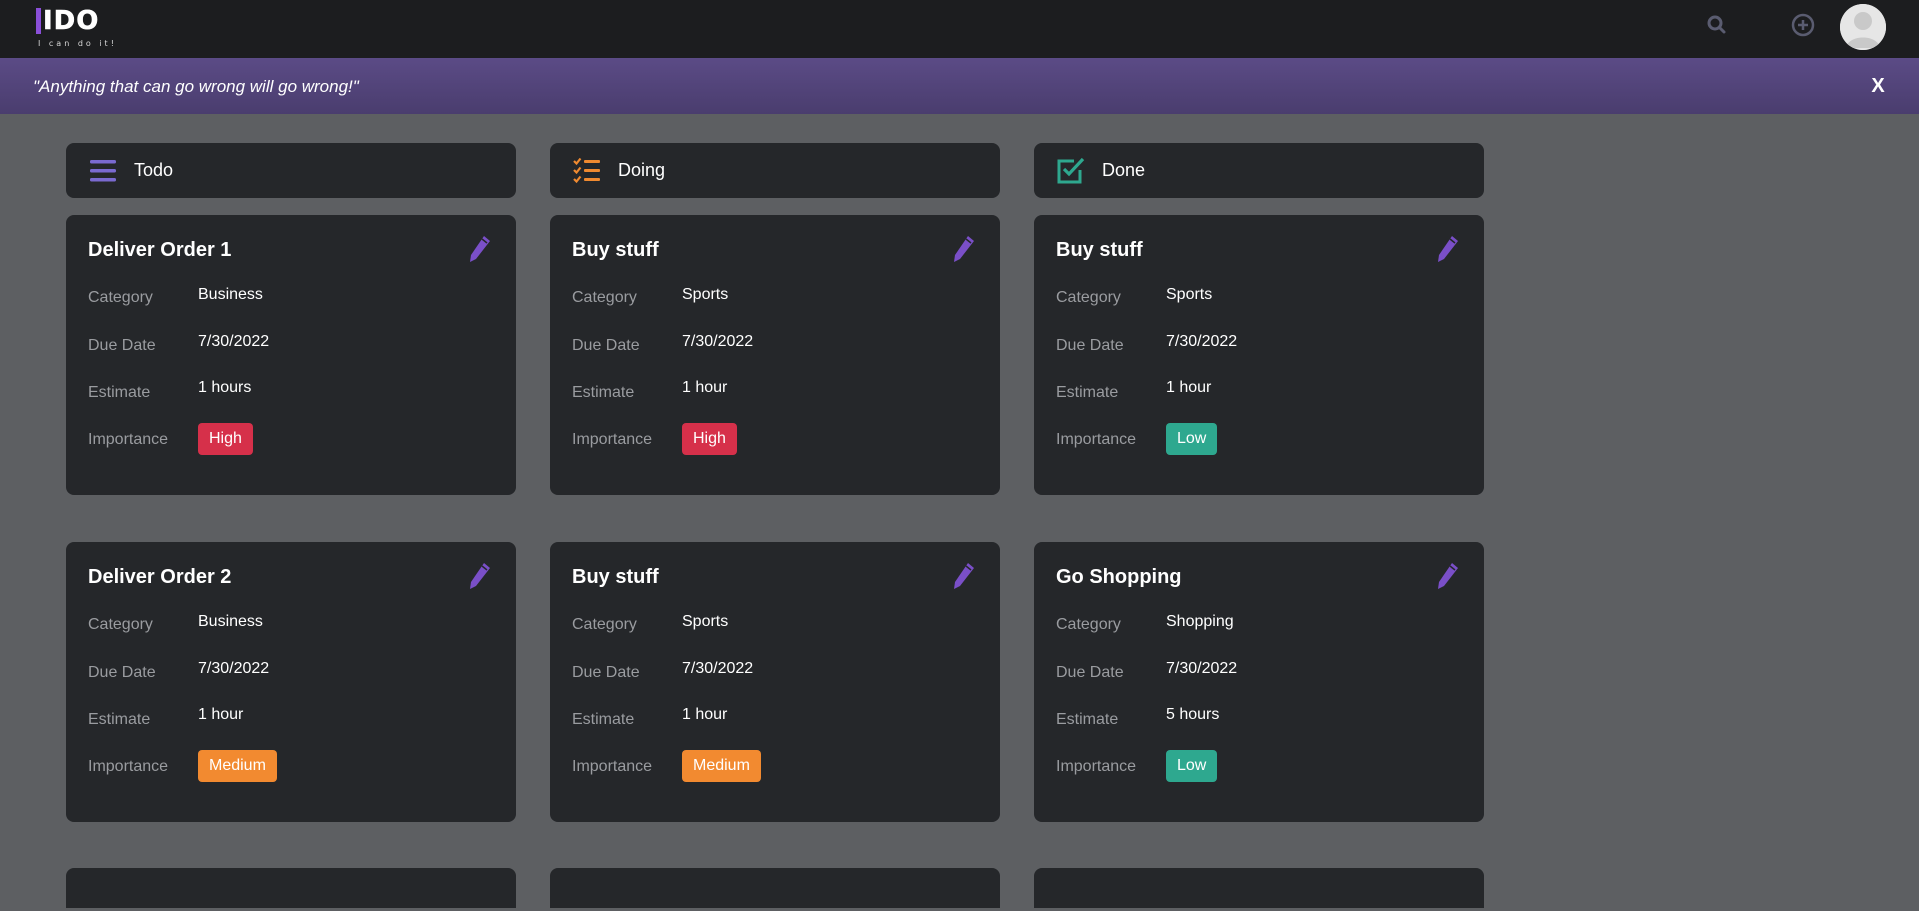 Image resolution: width=1919 pixels, height=911 pixels. Describe the element at coordinates (642, 170) in the screenshot. I see `column-title: Doing` at that location.